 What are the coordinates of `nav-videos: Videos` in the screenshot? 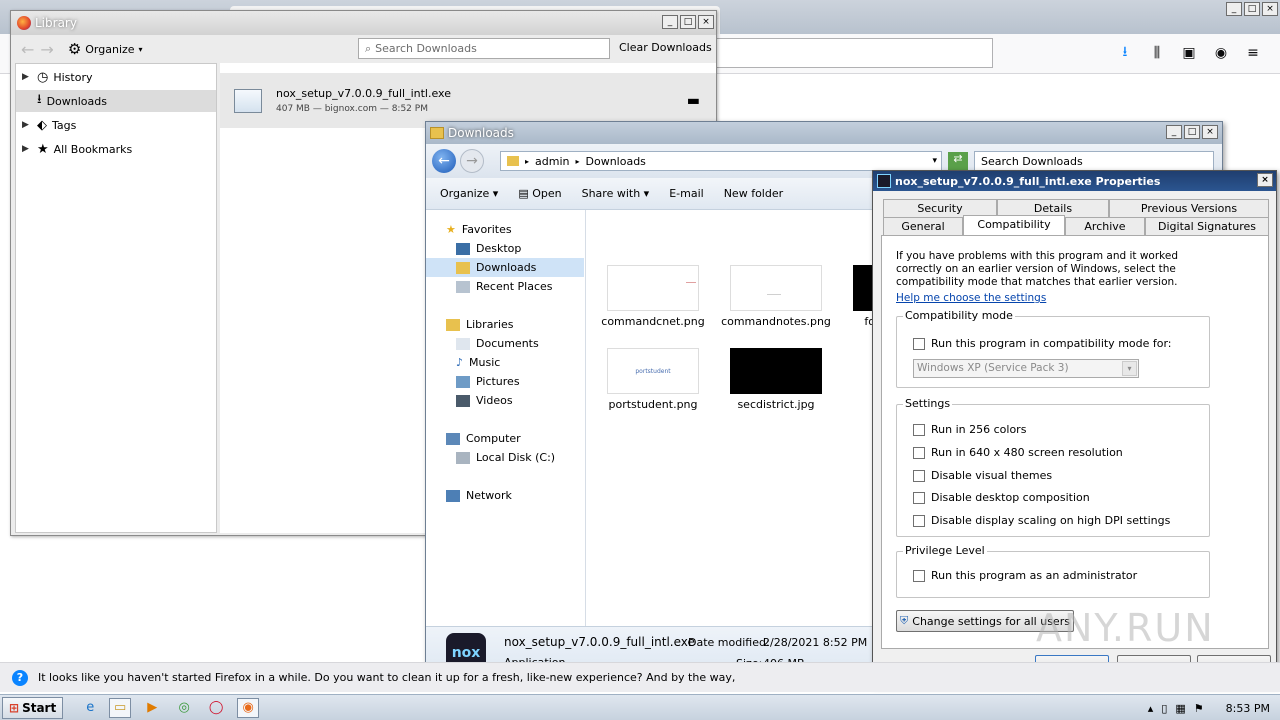 It's located at (505, 400).